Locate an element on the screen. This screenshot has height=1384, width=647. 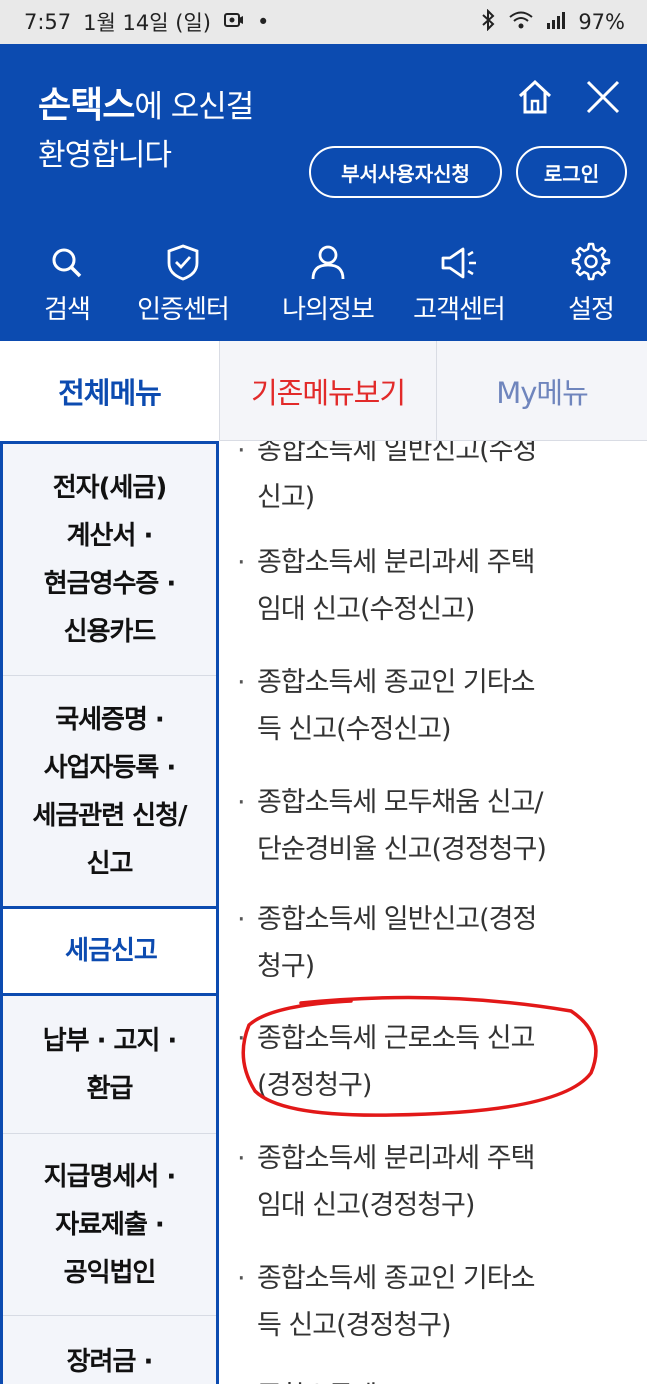
submenu-item: · 종합소득세 모두채움 신고/ 단순경비율 신고(경정청구) is located at coordinates (419, 826).